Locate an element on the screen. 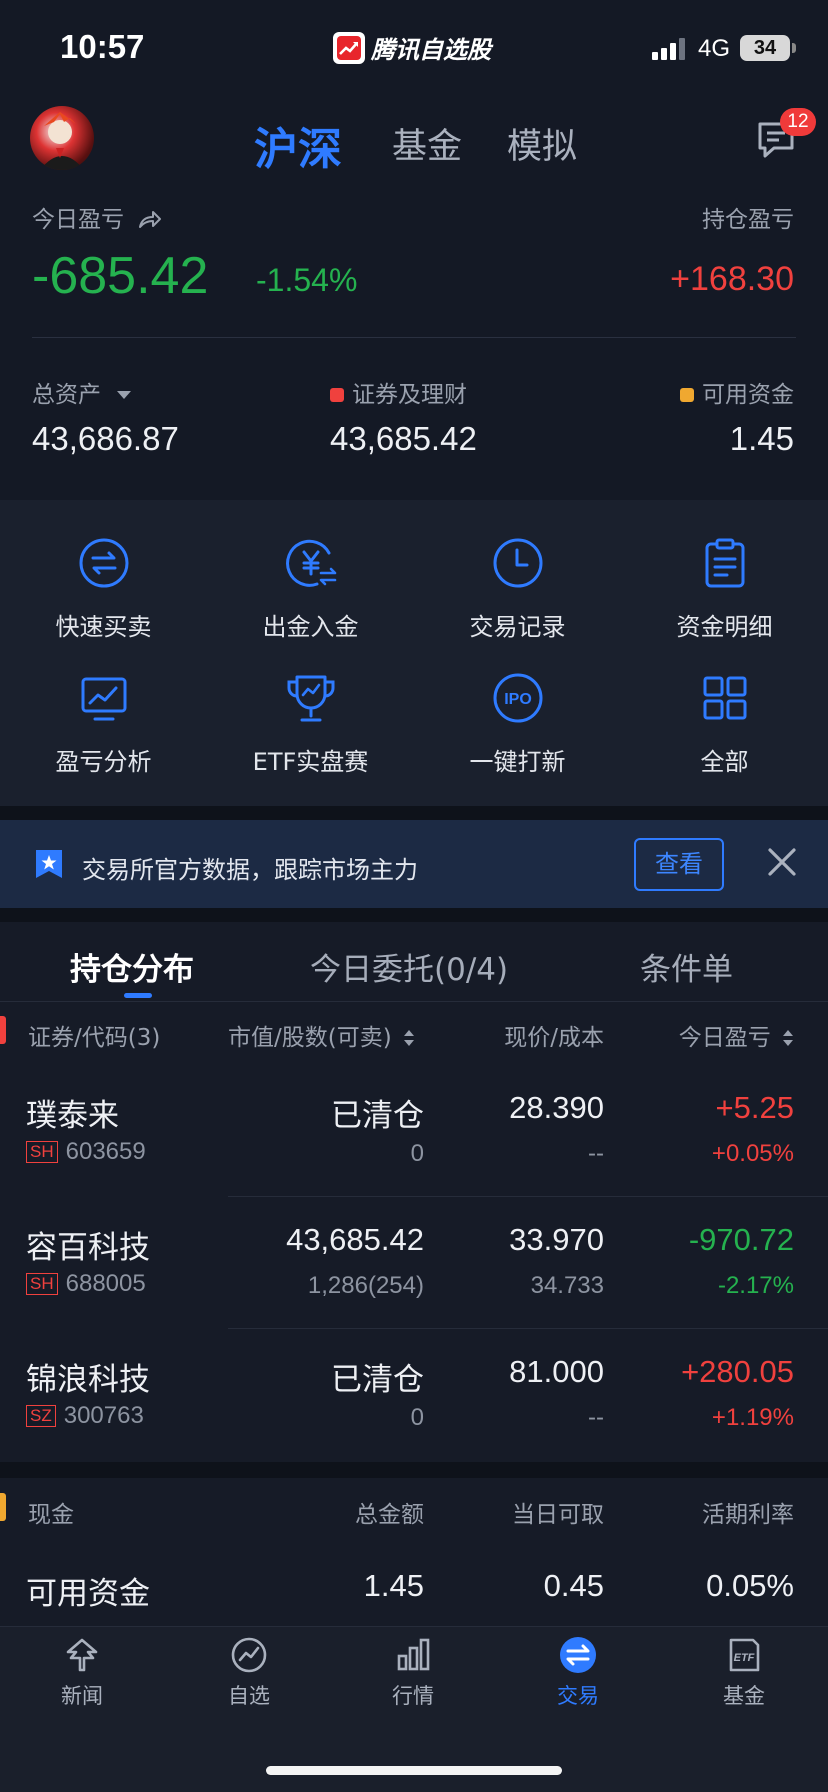 This screenshot has width=828, height=1792. nav-news: 新闻 is located at coordinates (82, 1673).